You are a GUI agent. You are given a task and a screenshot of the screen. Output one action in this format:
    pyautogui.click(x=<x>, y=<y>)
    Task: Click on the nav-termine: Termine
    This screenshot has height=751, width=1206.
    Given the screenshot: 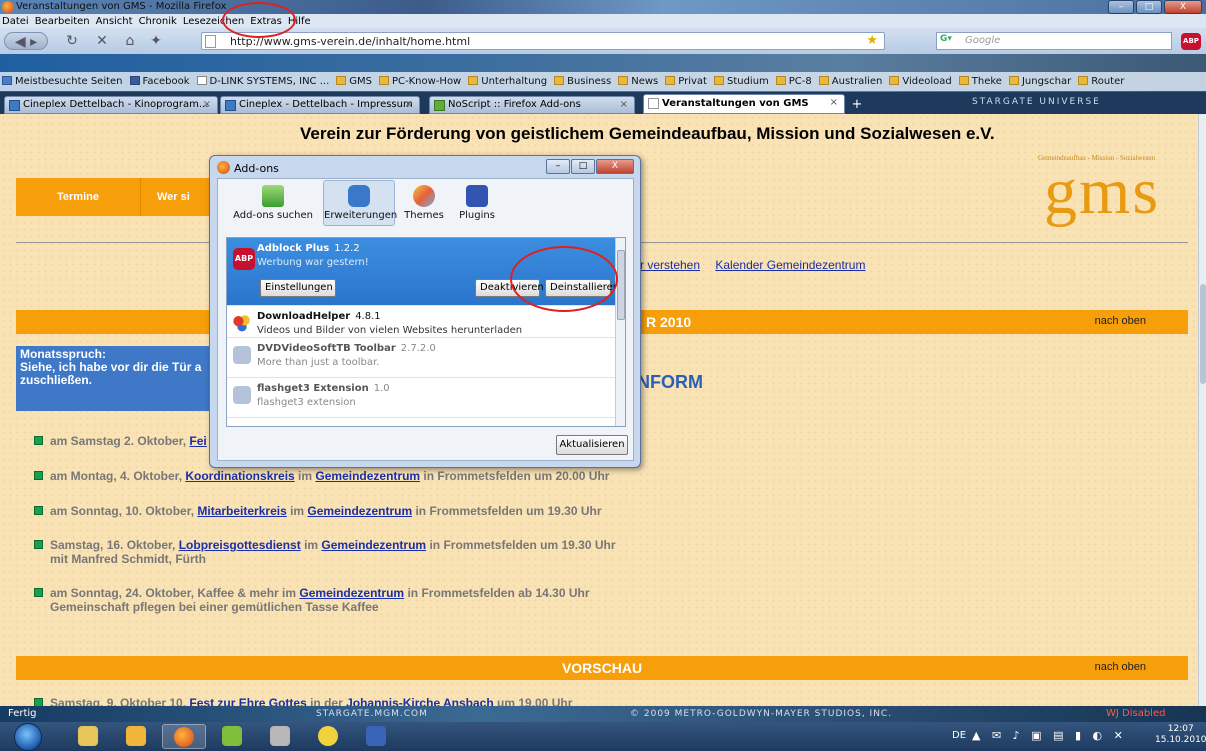 What is the action you would take?
    pyautogui.click(x=78, y=197)
    